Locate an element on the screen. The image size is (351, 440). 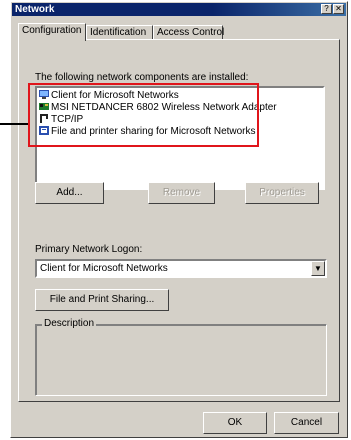
primary-logon-value: Client for Microsoft Networks is located at coordinates (104, 268).